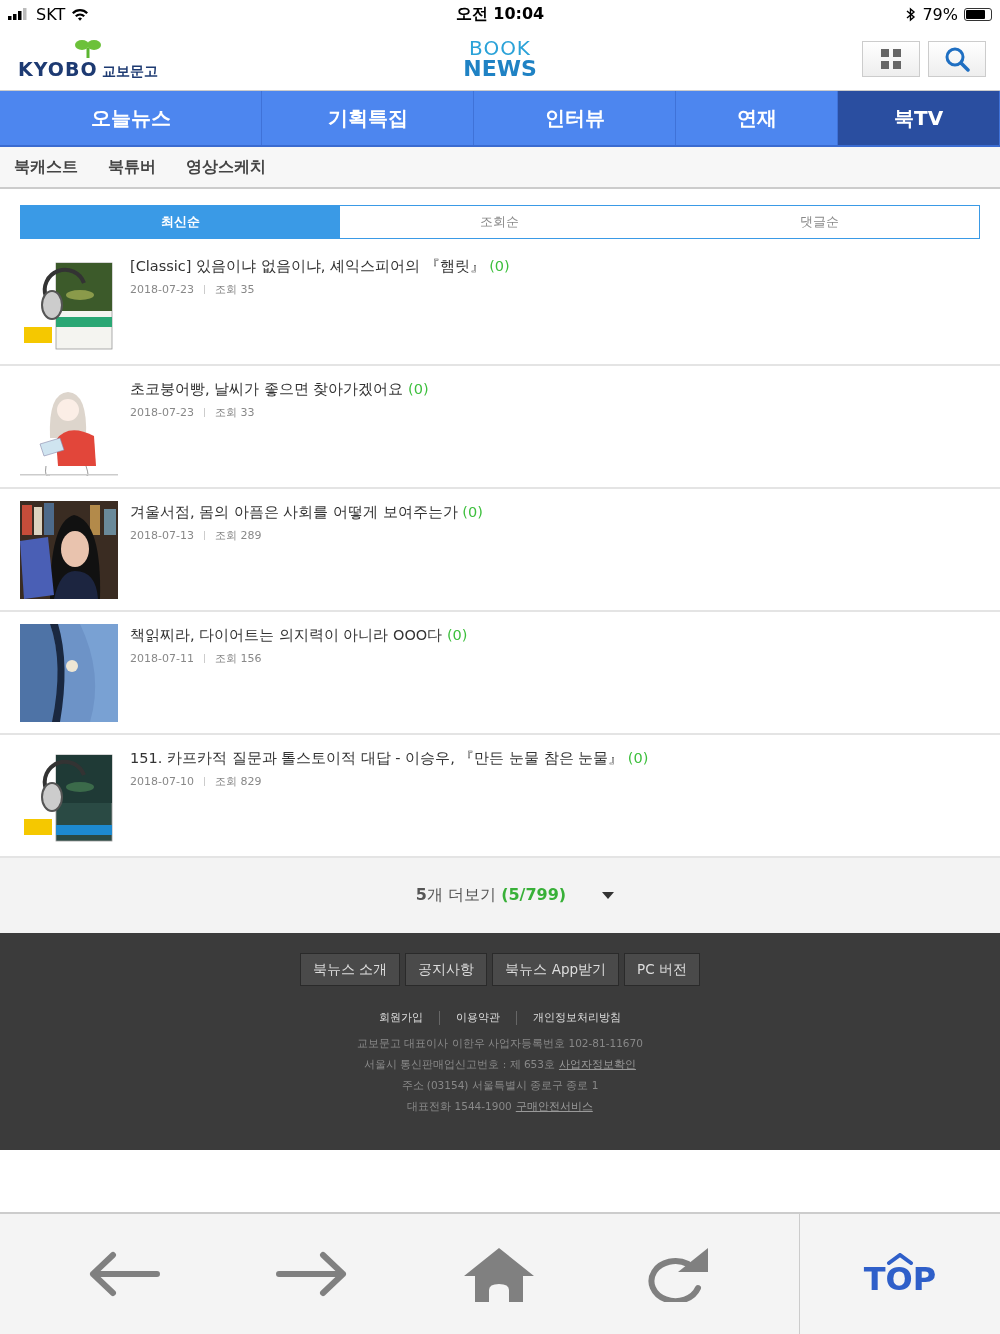  Describe the element at coordinates (900, 1259) in the screenshot. I see `caret-up-icon` at that location.